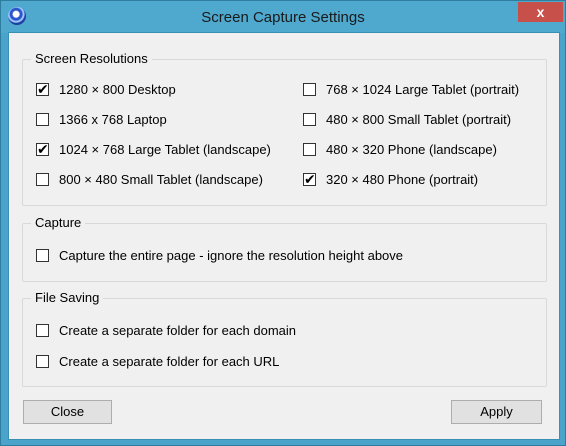  I want to click on title-bar: Screen Capture Settings x, so click(283, 17).